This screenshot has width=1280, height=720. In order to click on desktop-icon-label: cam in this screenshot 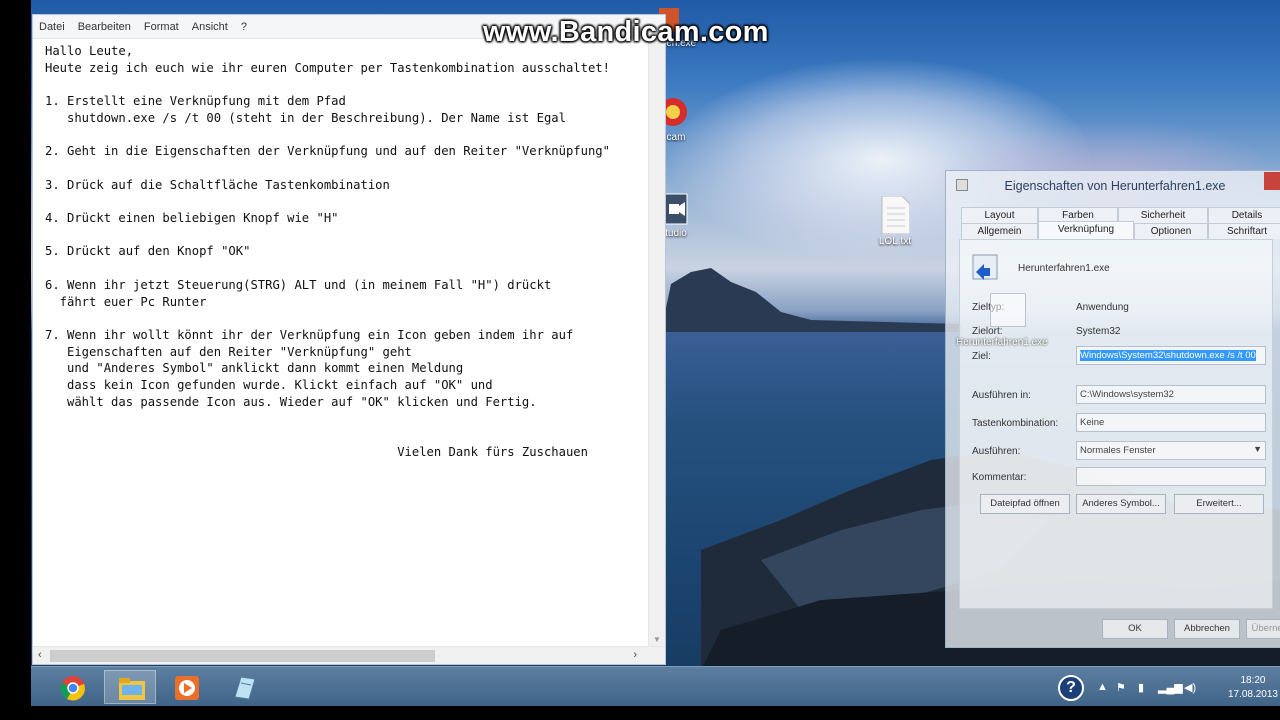, I will do `click(676, 137)`.